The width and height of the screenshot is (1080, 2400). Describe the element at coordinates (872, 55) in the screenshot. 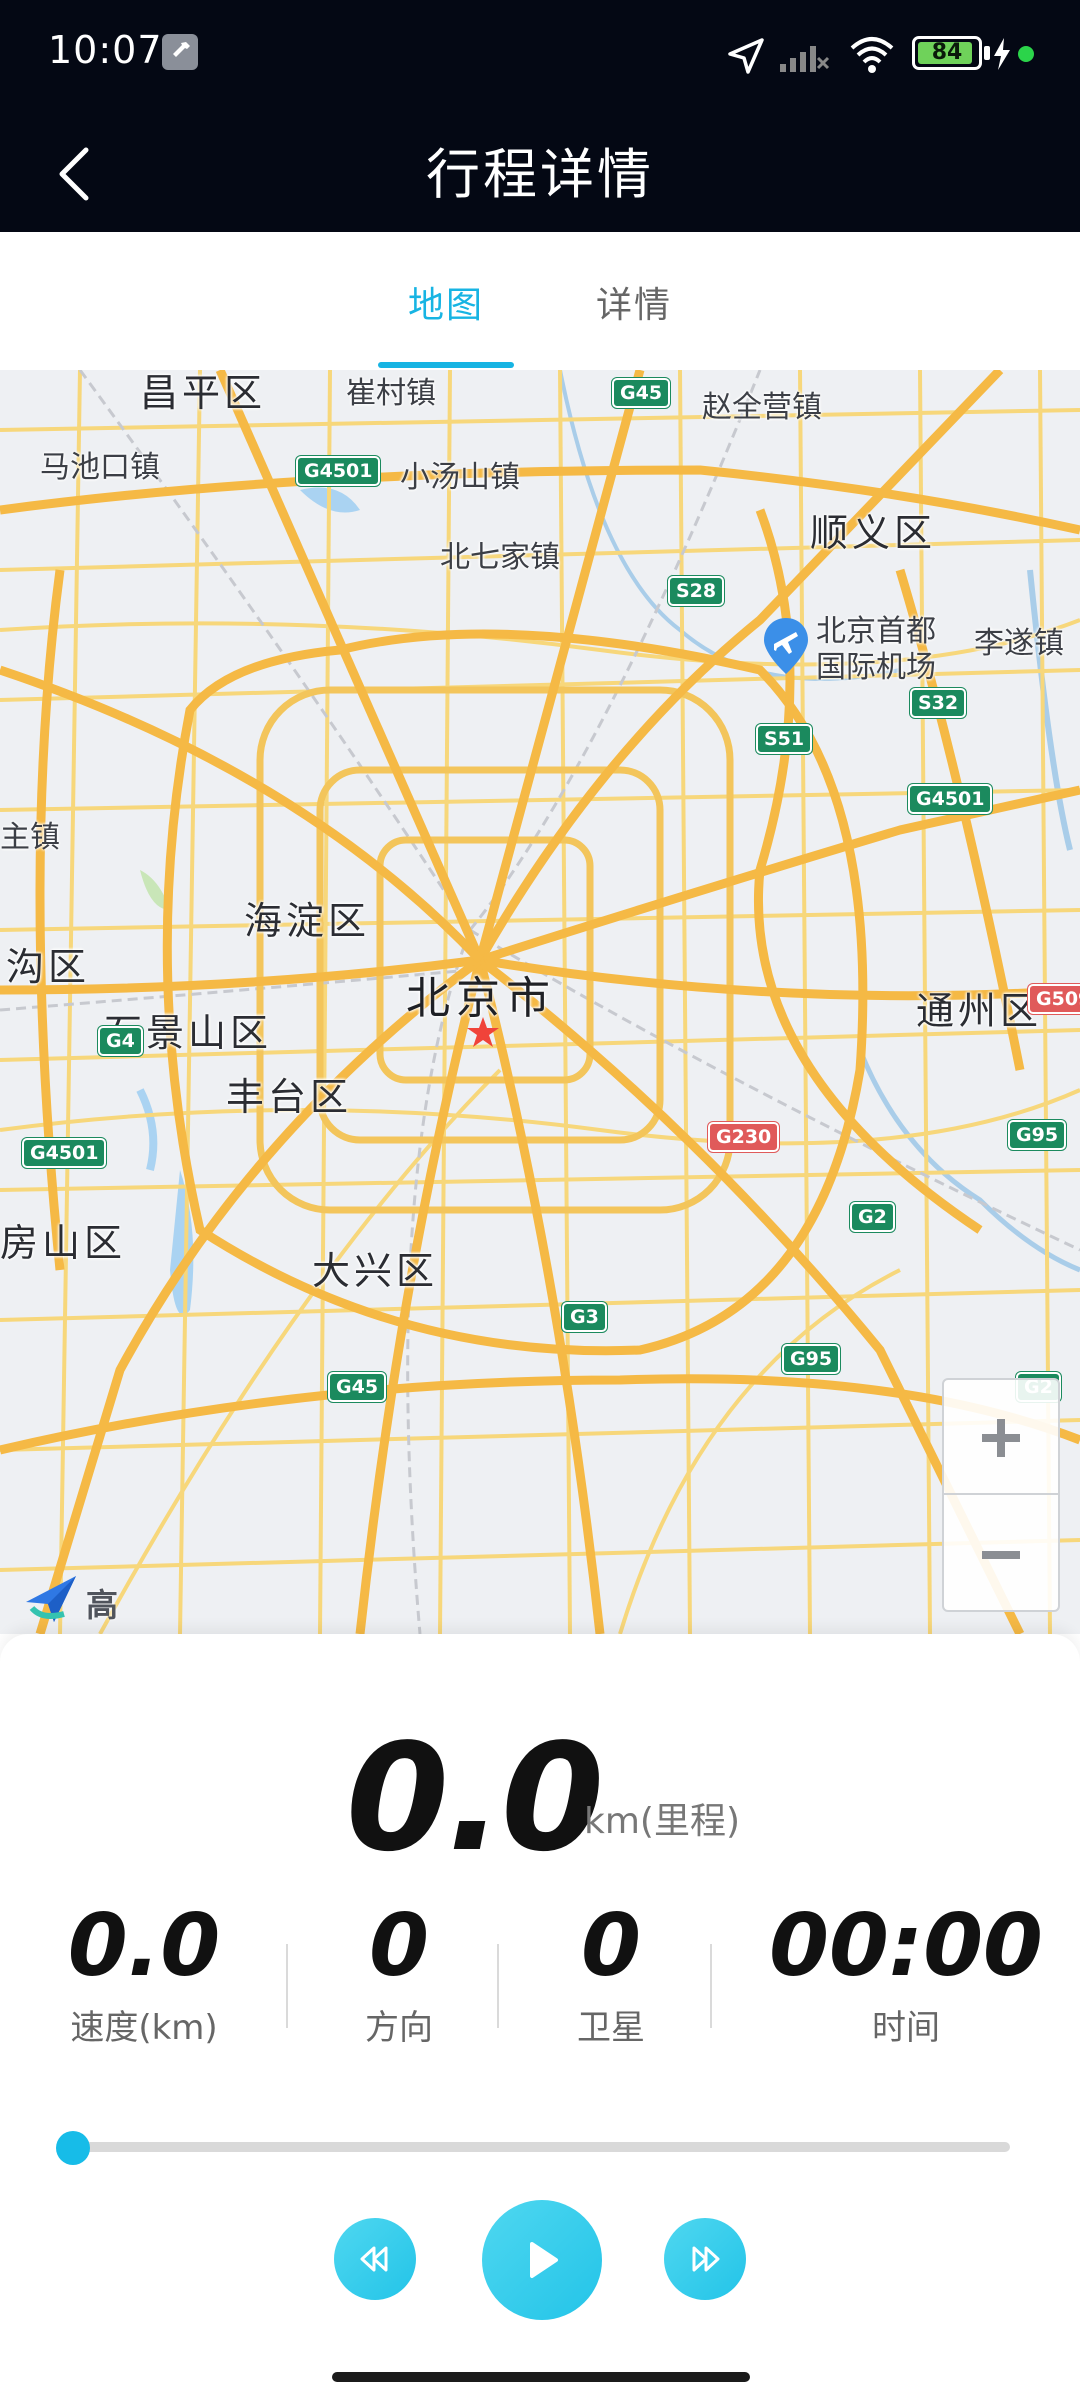

I see `wifi-icon` at that location.